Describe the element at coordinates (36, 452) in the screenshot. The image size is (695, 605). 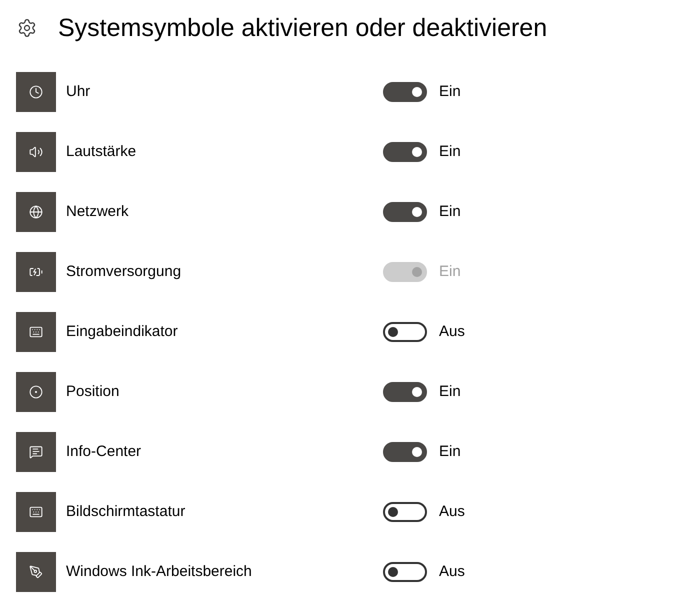
I see `message-icon` at that location.